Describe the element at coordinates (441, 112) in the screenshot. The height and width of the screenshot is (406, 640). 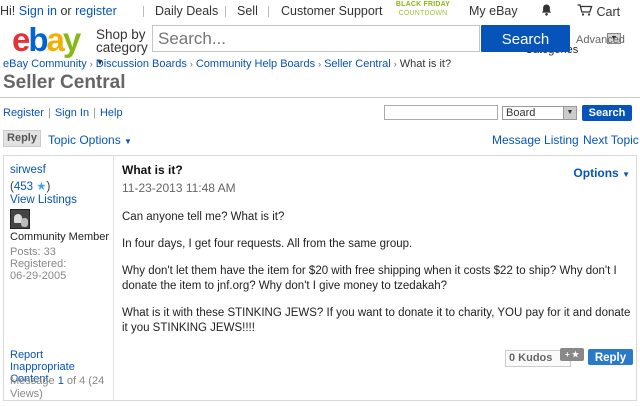
I see `community-search-input` at that location.